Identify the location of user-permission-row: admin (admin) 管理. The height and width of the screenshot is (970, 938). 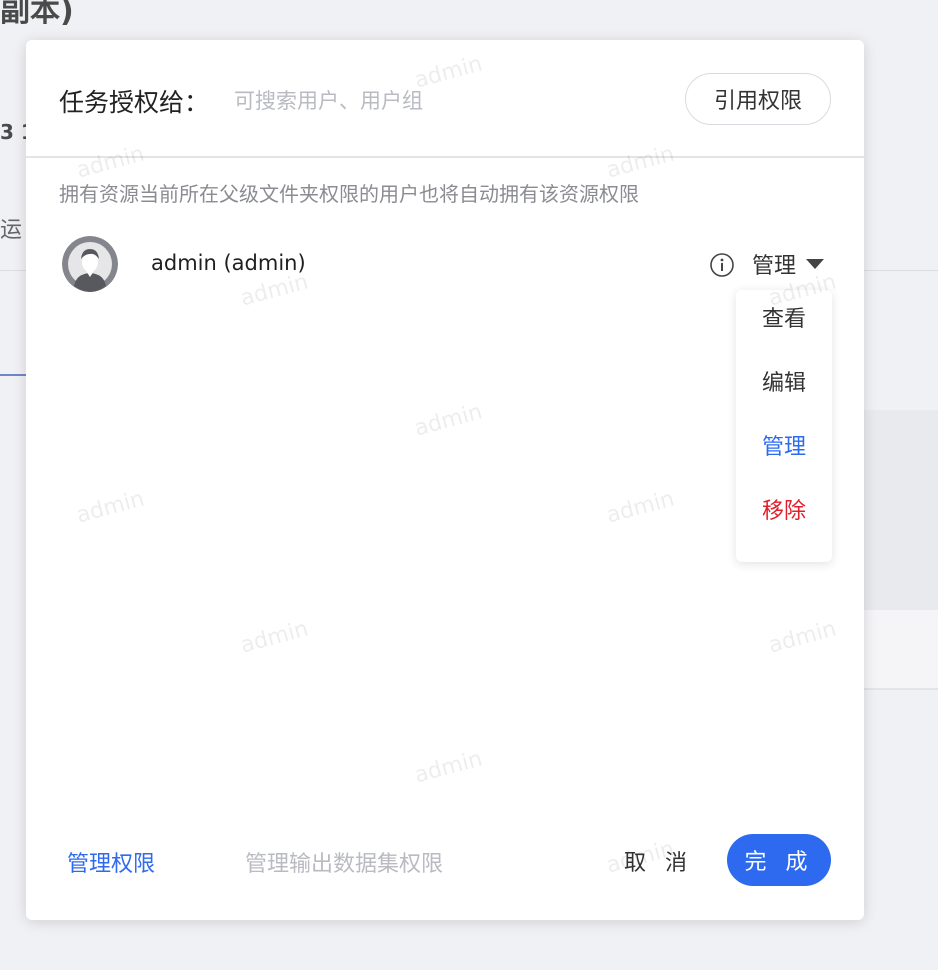
(447, 266).